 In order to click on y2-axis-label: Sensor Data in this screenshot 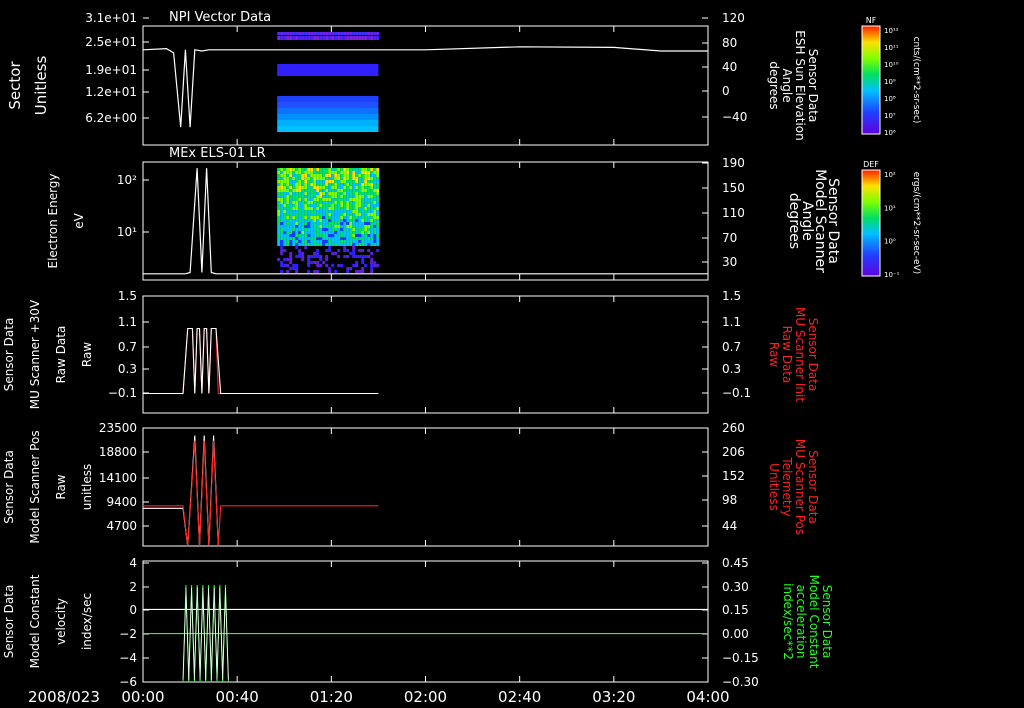, I will do `click(813, 487)`.